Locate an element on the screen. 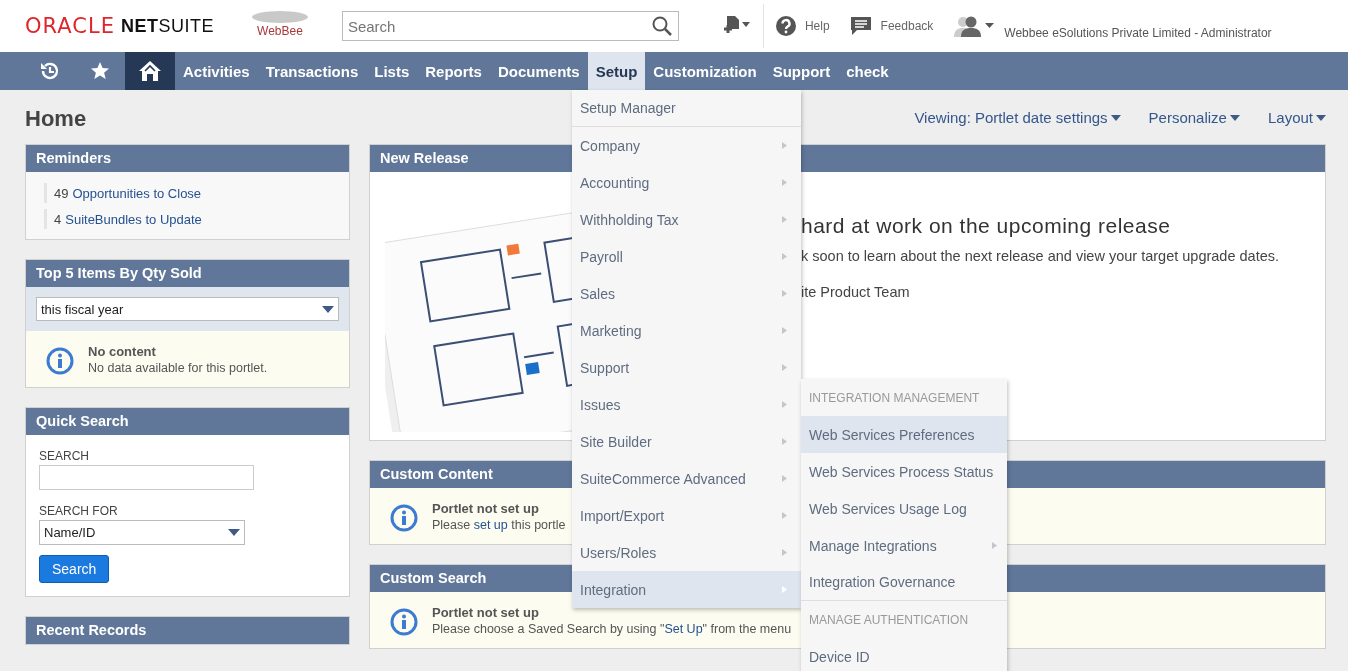 The height and width of the screenshot is (671, 1348). portlet-title: Recent Records is located at coordinates (187, 630).